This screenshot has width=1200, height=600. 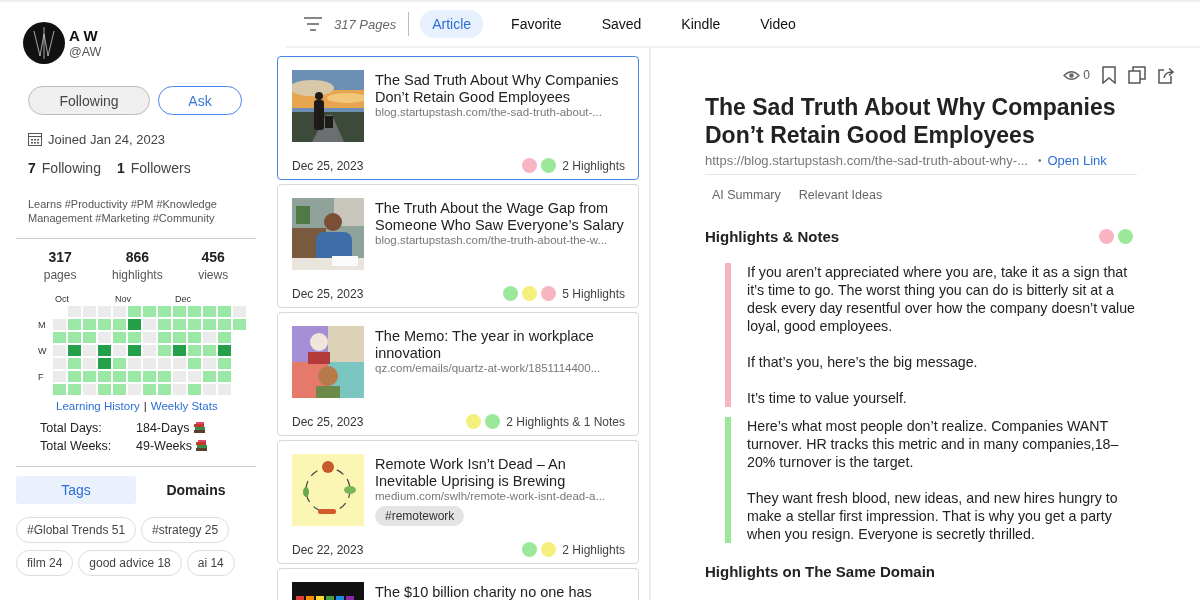 I want to click on open-link: Open Link, so click(x=1077, y=160).